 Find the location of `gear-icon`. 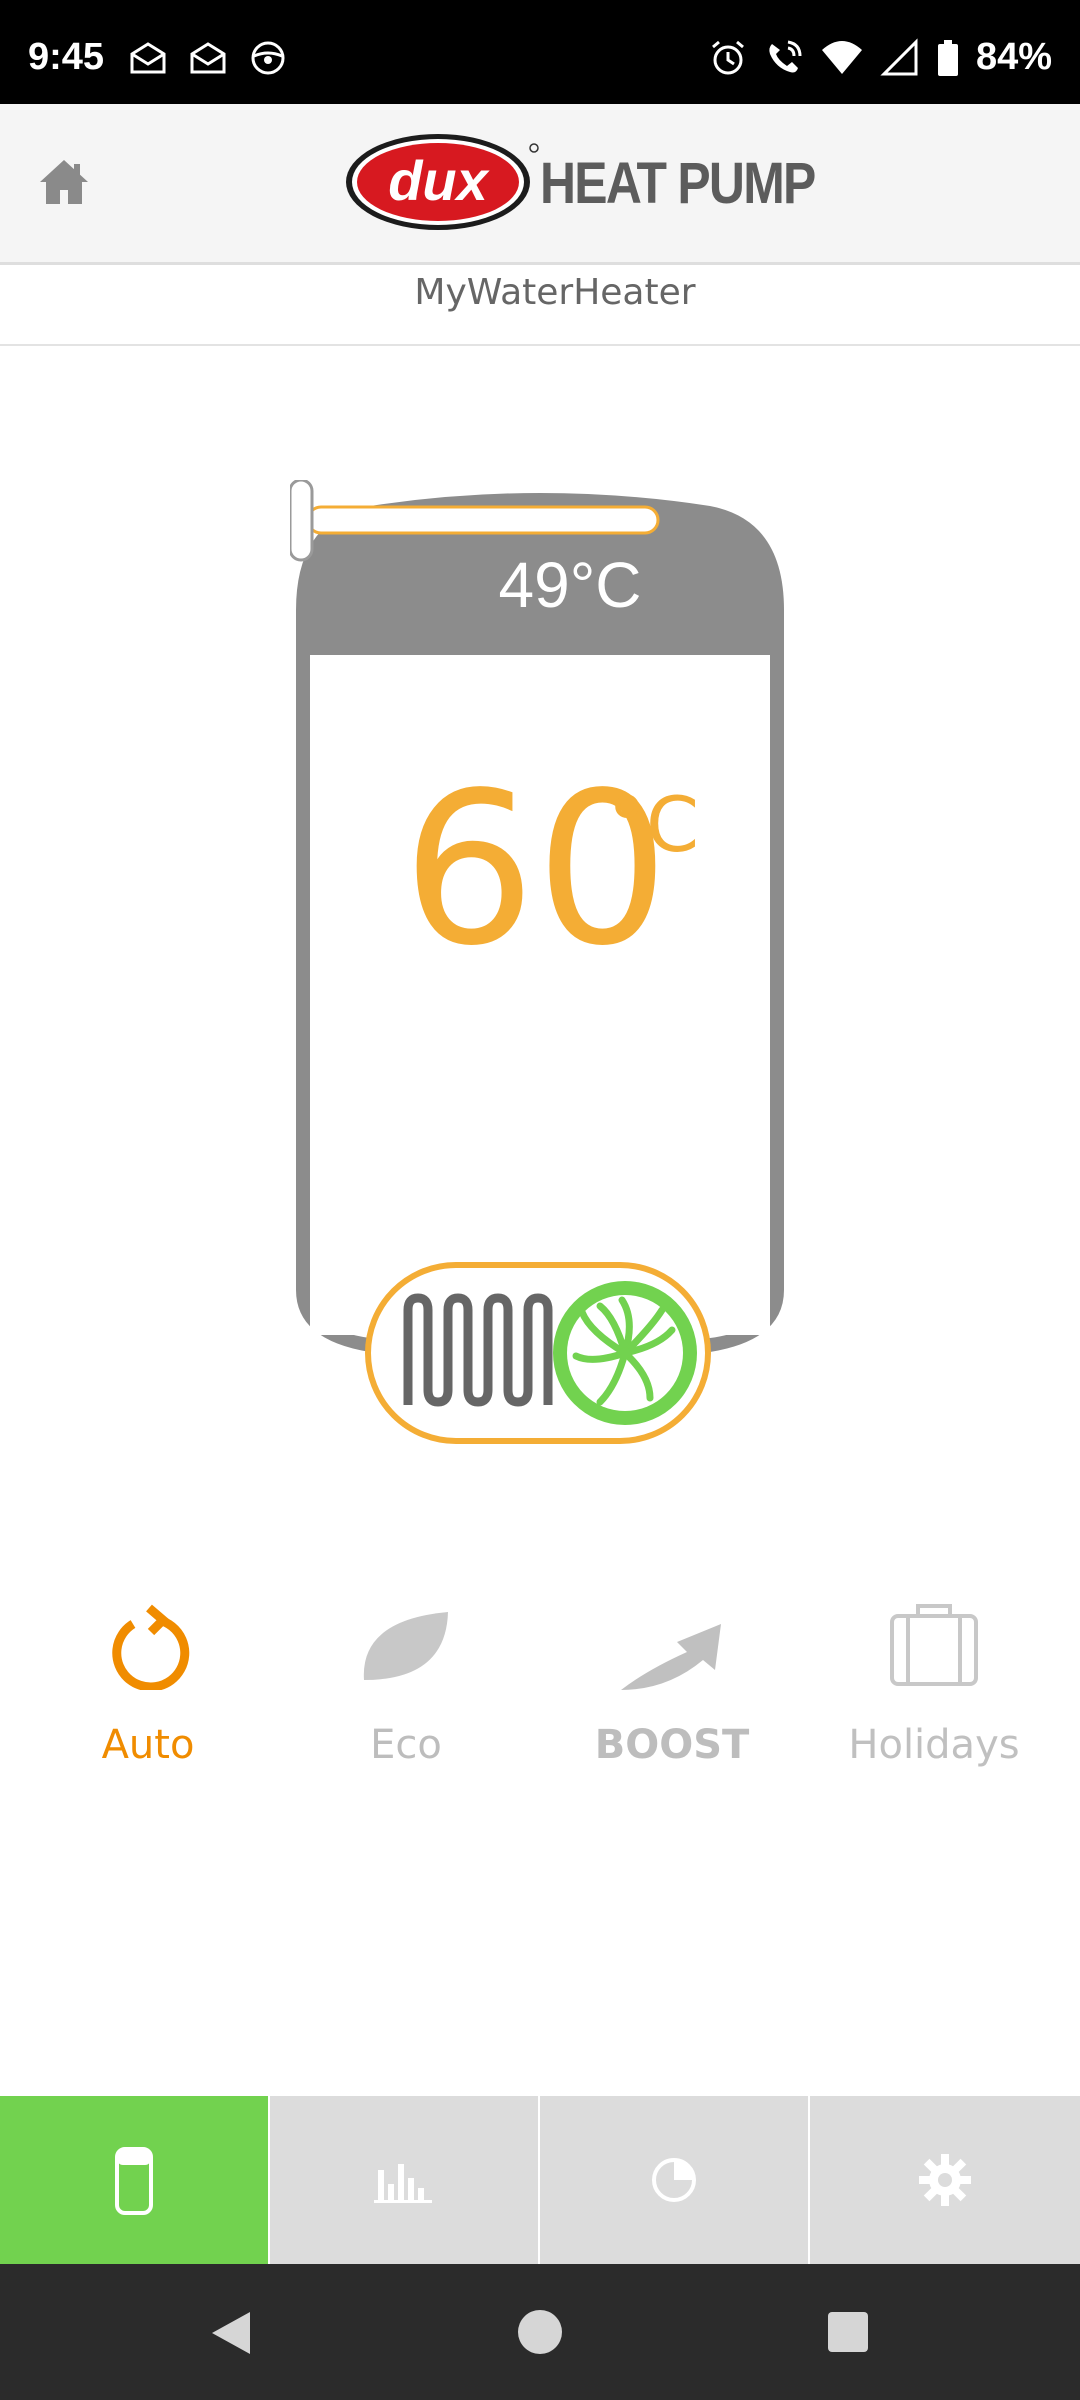

gear-icon is located at coordinates (945, 2180).